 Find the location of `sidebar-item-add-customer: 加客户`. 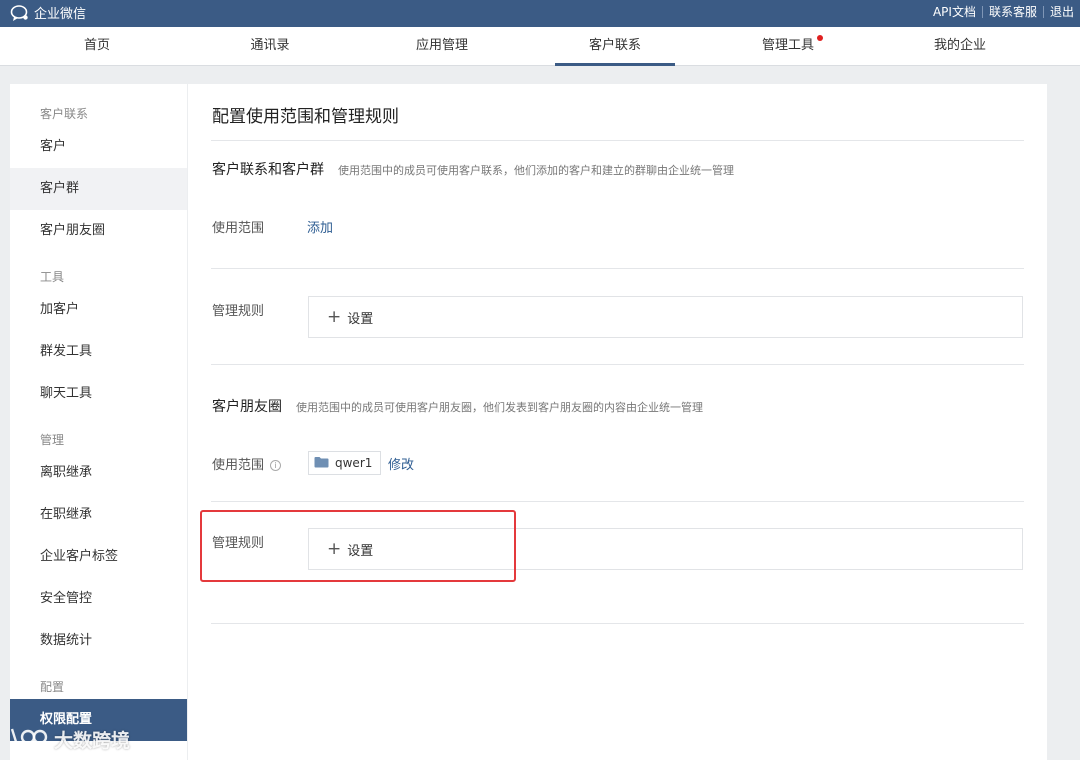

sidebar-item-add-customer: 加客户 is located at coordinates (98, 310).